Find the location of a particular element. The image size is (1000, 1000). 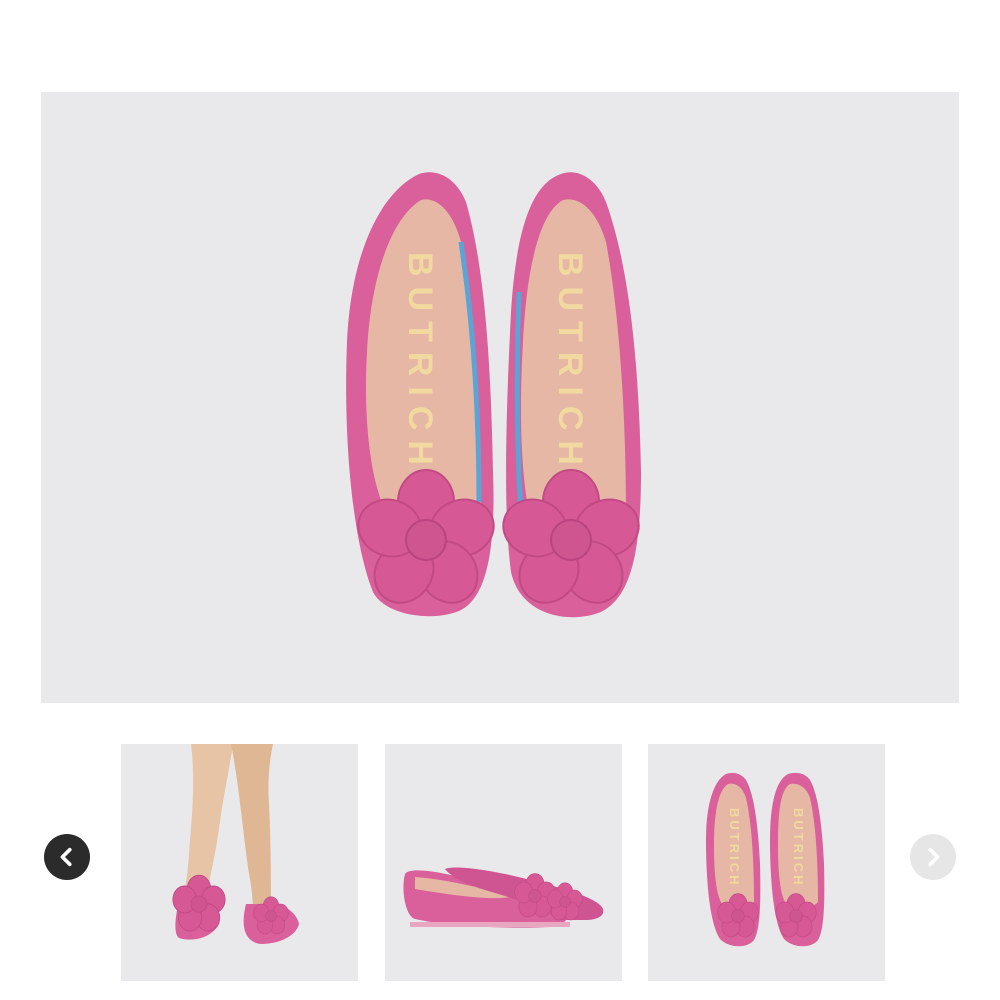

right-shoe: BUTRICH is located at coordinates (571, 395).